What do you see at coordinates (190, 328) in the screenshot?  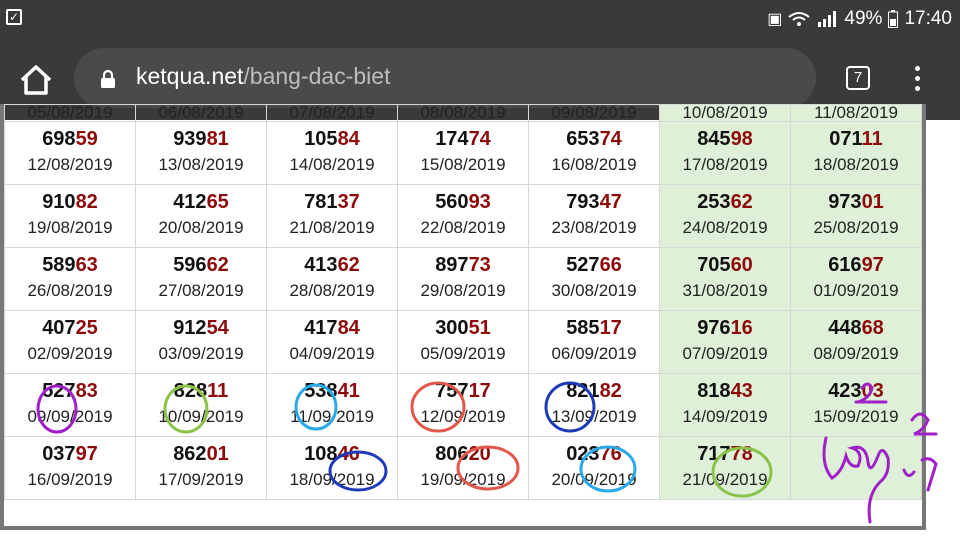 I see `number-head: 912` at bounding box center [190, 328].